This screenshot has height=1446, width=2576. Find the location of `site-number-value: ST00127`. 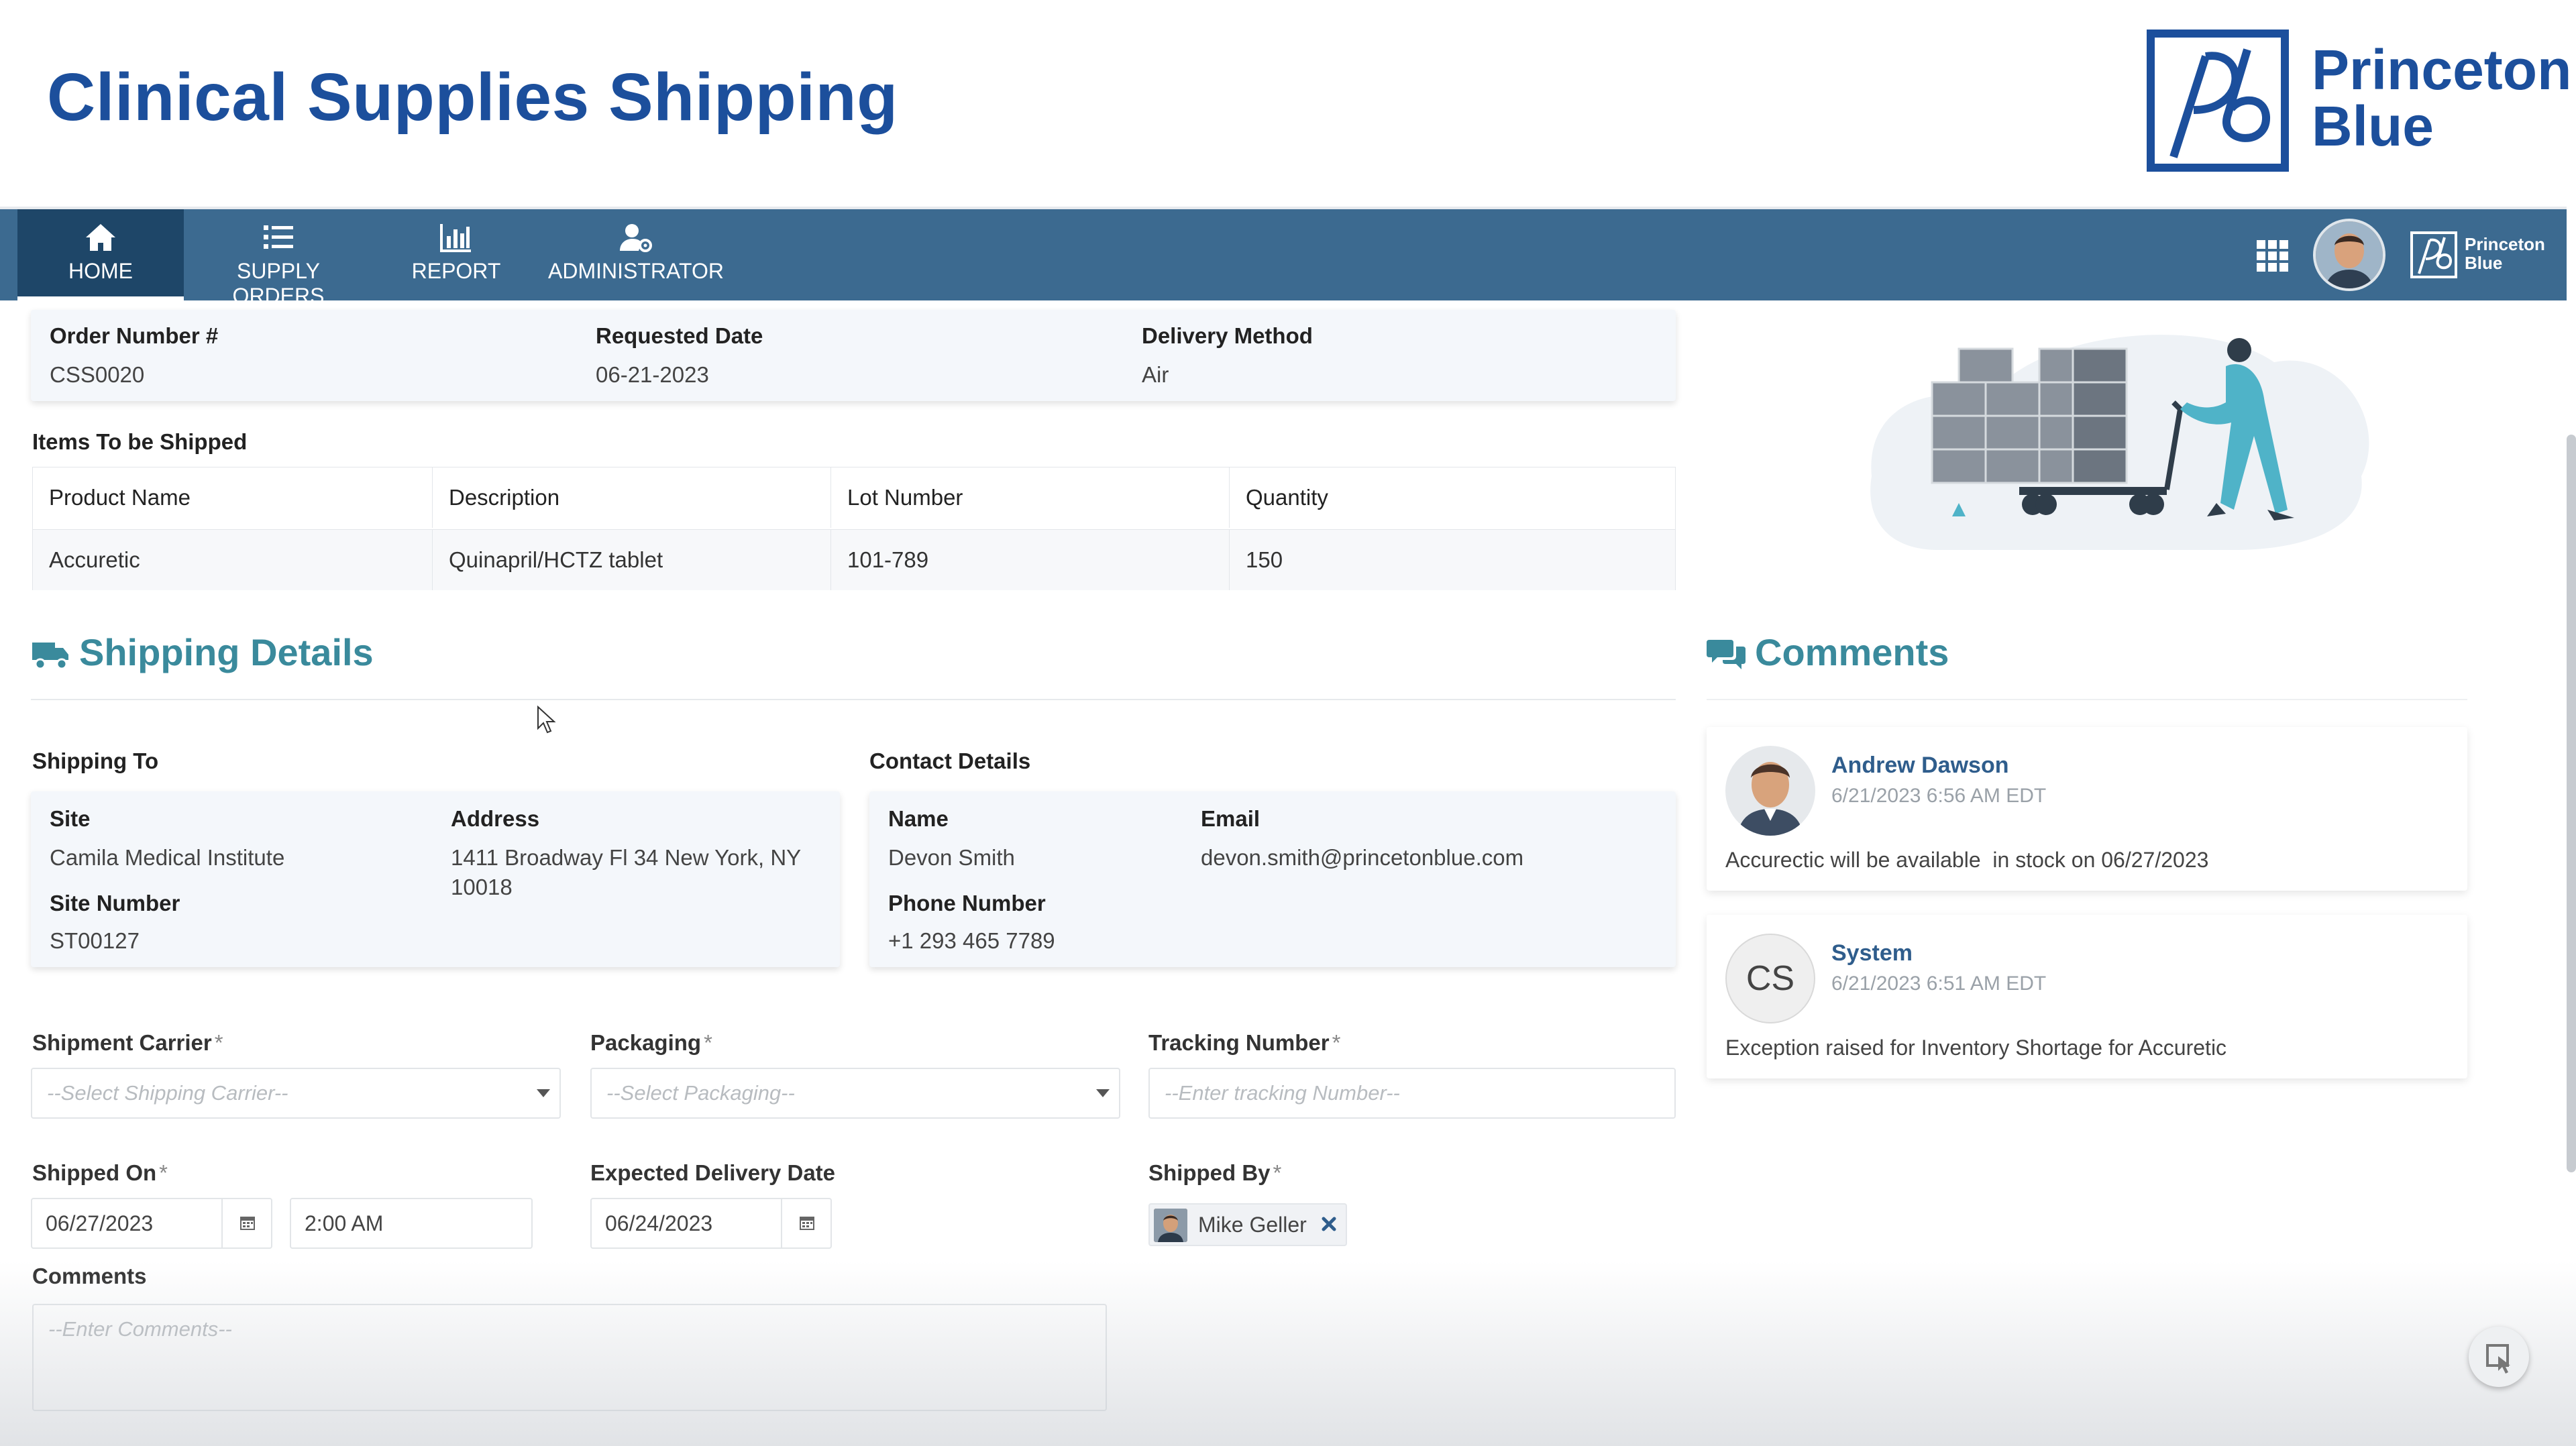

site-number-value: ST00127 is located at coordinates (95, 940).